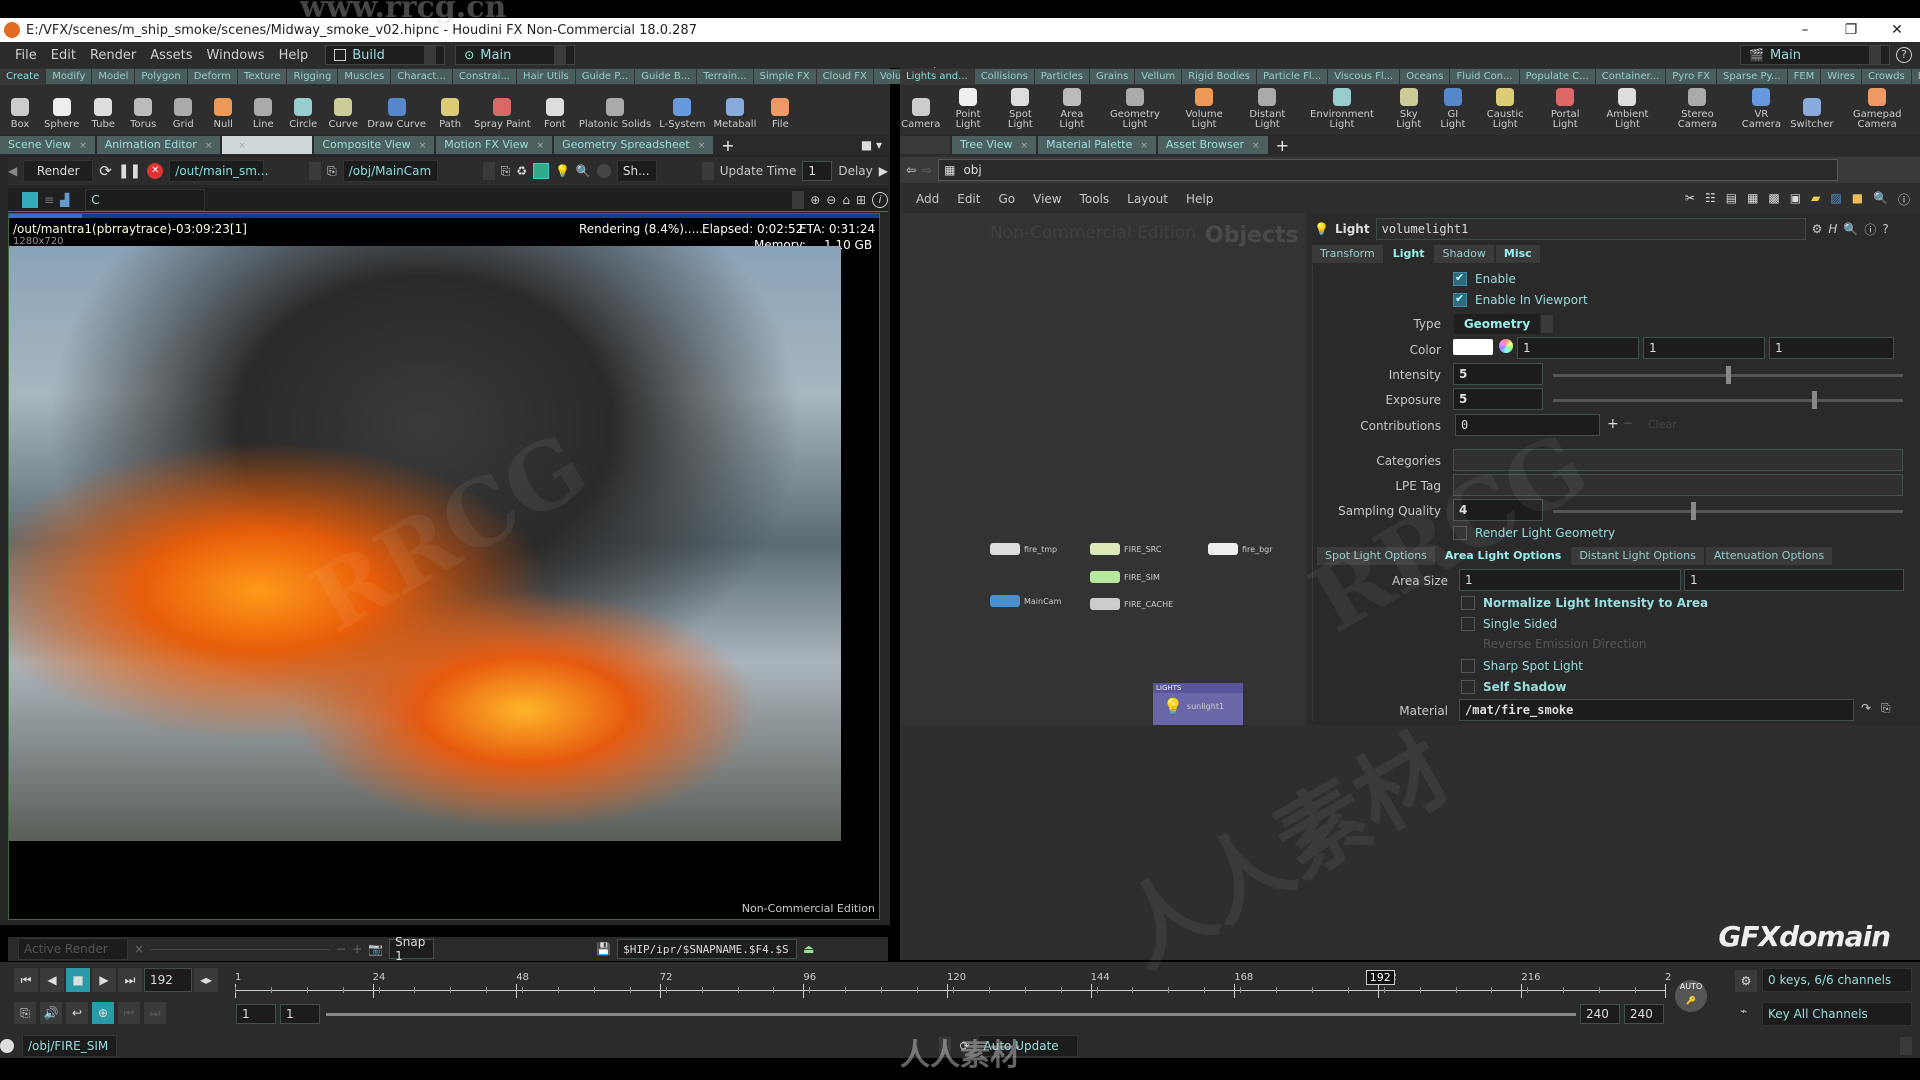 This screenshot has height=1080, width=1920. What do you see at coordinates (555, 107) in the screenshot?
I see `shelf-tool: Font` at bounding box center [555, 107].